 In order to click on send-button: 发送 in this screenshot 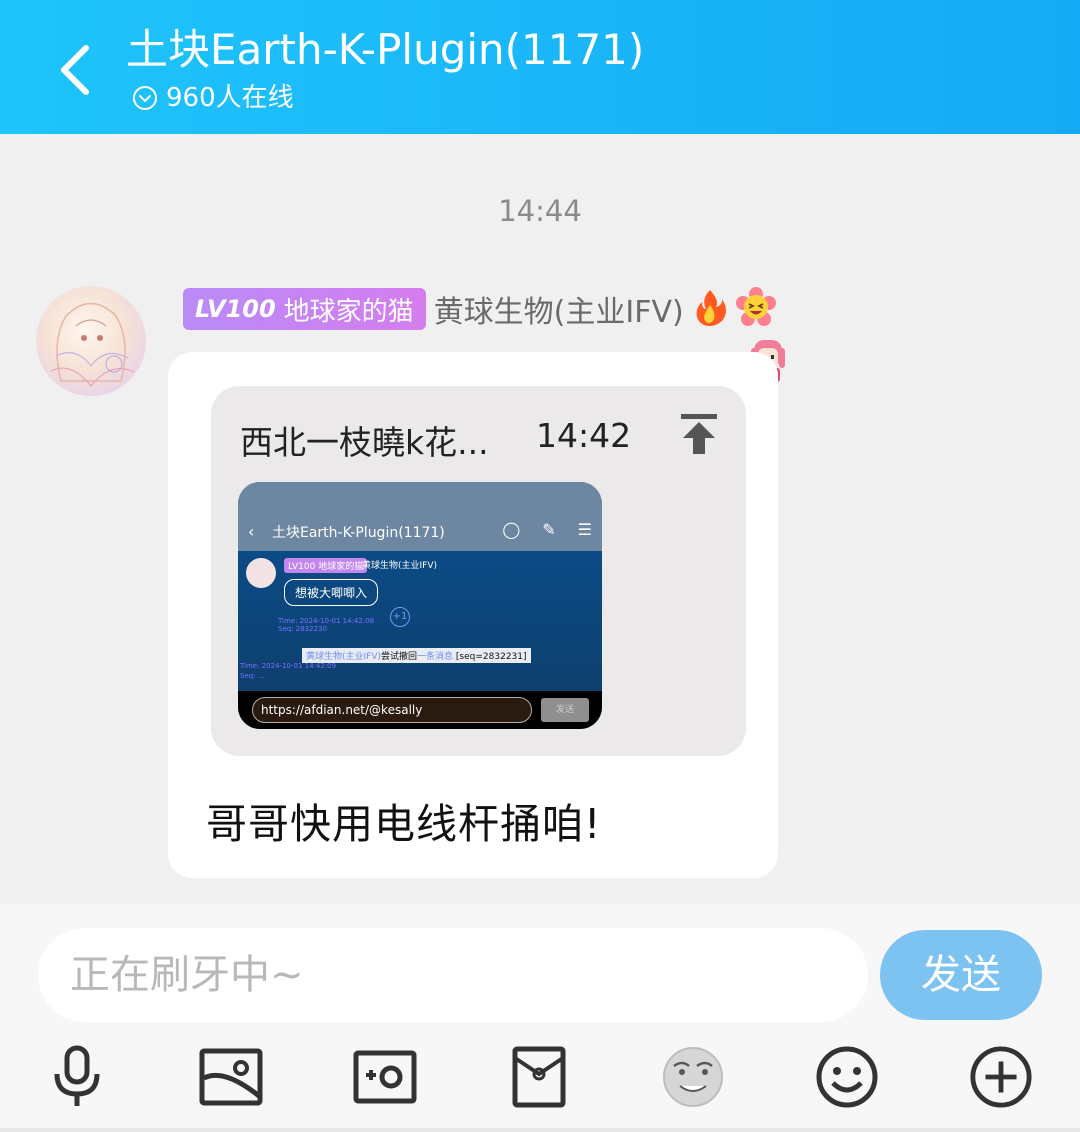, I will do `click(961, 975)`.